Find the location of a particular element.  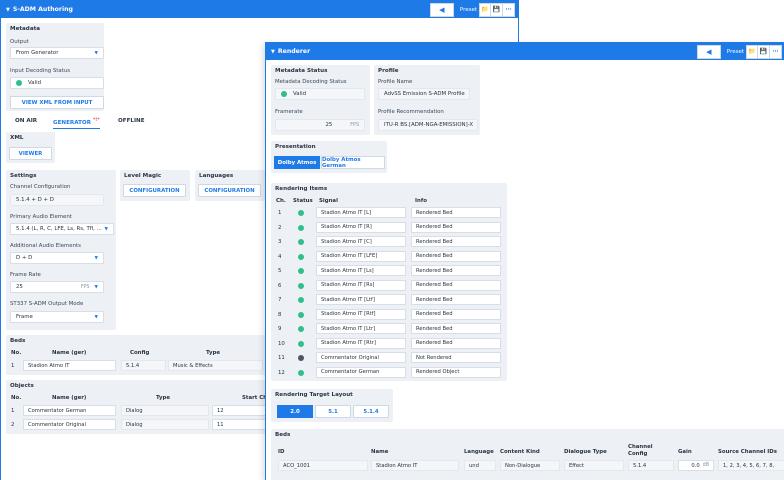

objects-row-name: Commentator Original is located at coordinates (69, 424).